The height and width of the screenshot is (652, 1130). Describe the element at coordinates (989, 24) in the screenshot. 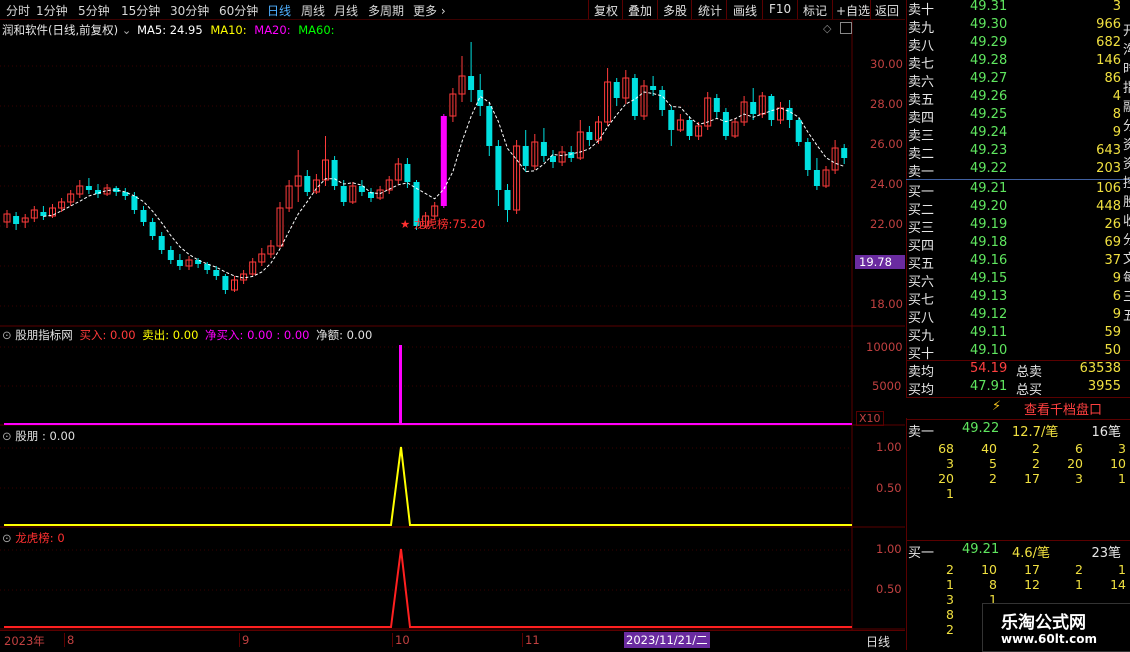

I see `ask-price: 49.30` at that location.